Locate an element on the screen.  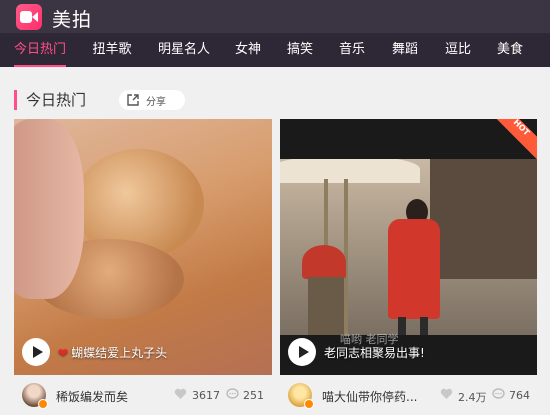
video-meta: 喵大仙带你停药... 2.4万 764 is located at coordinates (408, 396).